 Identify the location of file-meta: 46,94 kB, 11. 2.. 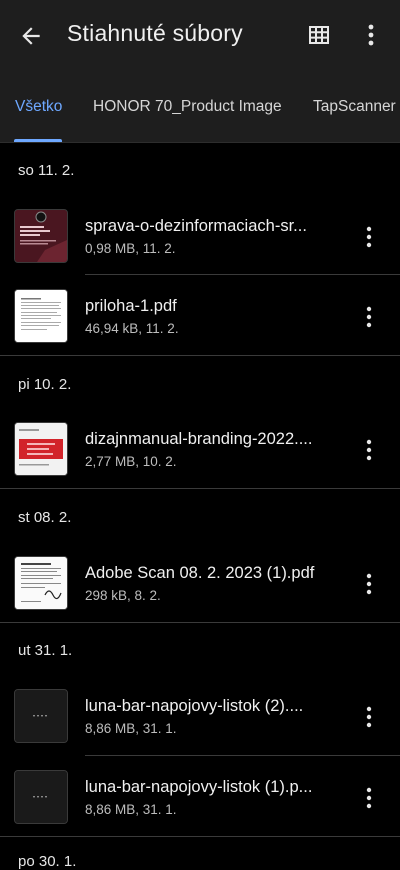
(132, 328).